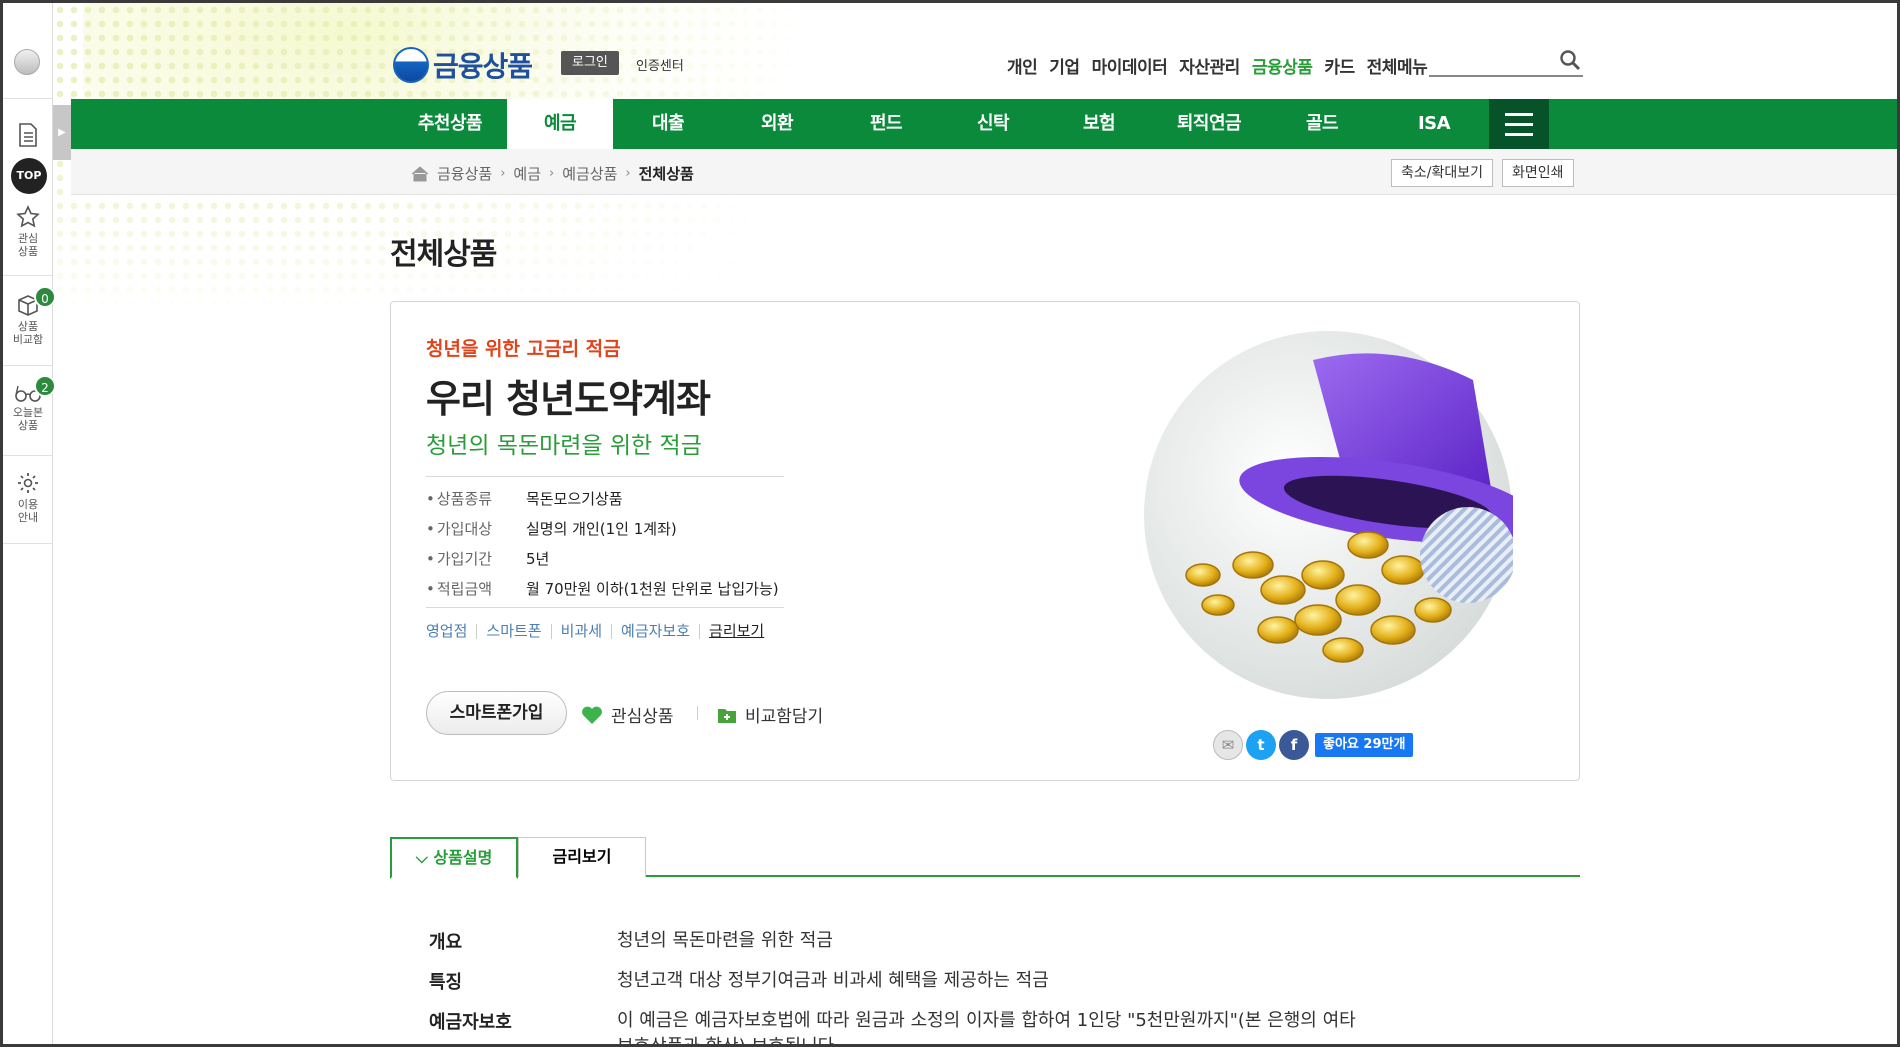  I want to click on product-info-row: 상품종류 목돈모으기상품, so click(524, 498).